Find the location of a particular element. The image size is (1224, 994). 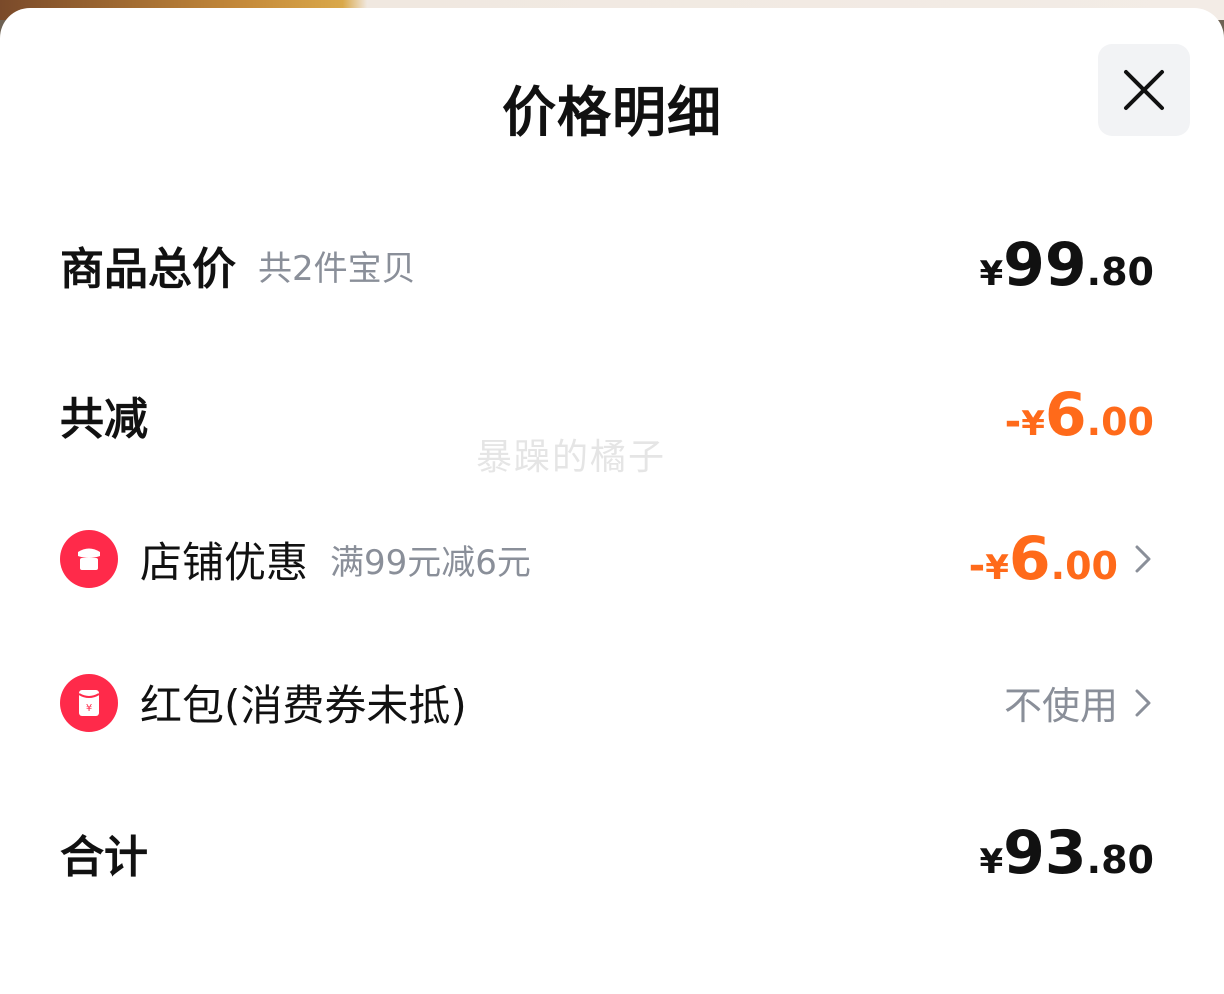

red-packet-label: 红包(消费券未抵) is located at coordinates (303, 705).